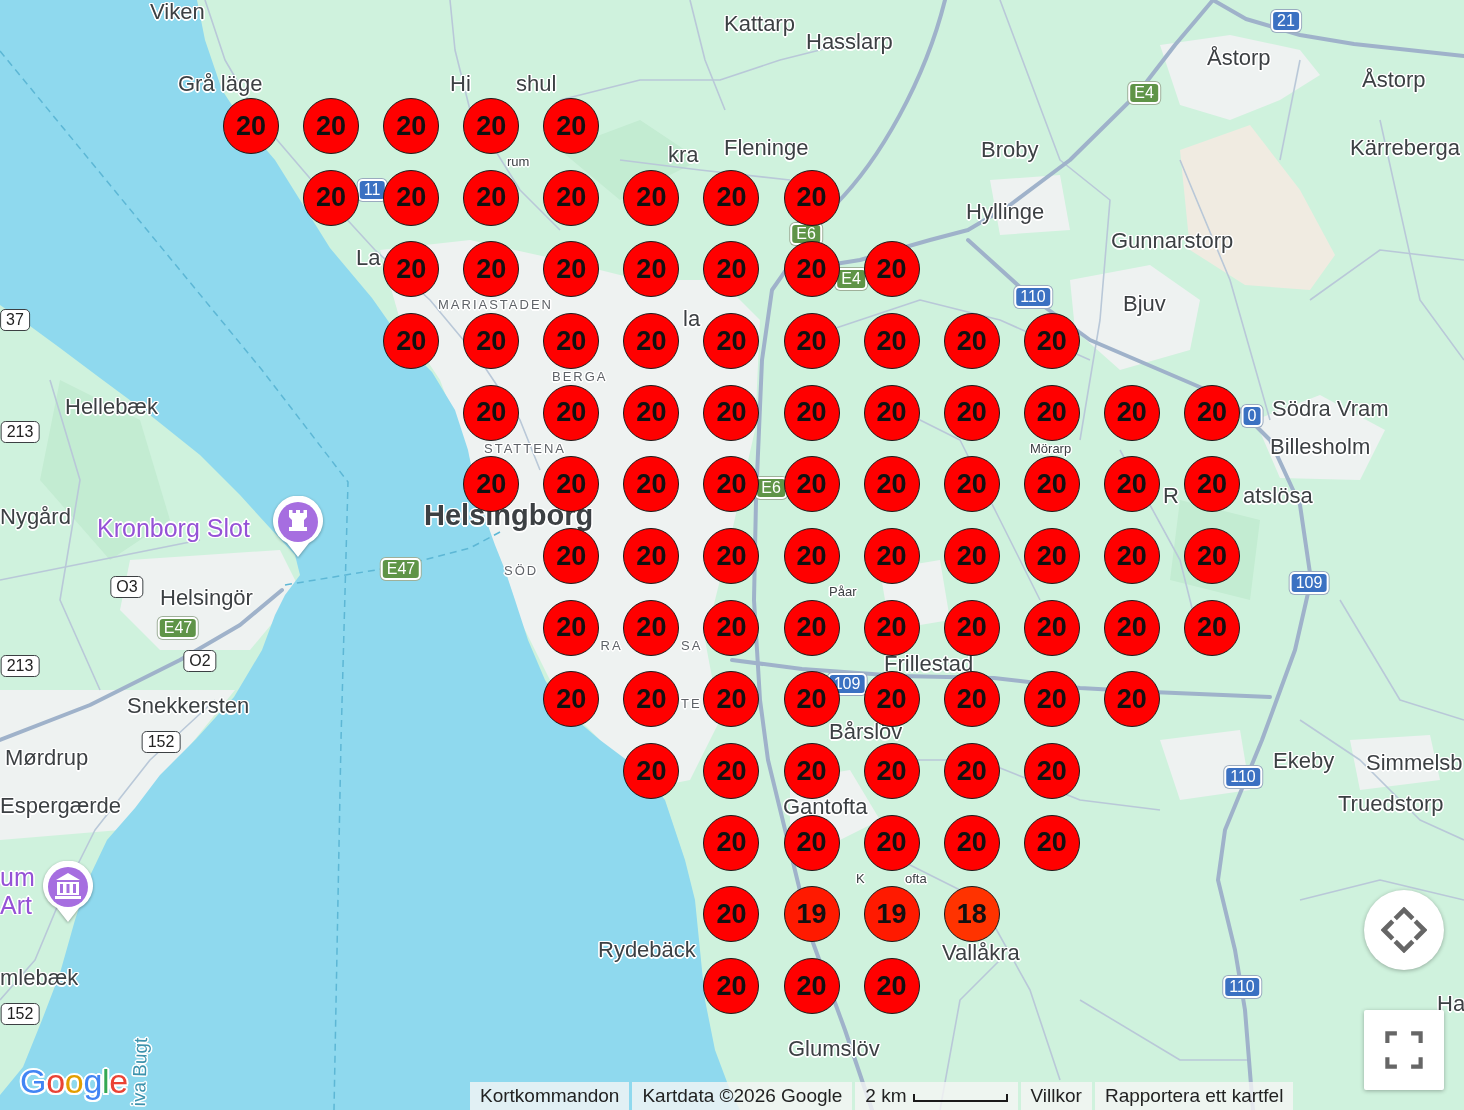 This screenshot has height=1110, width=1464. What do you see at coordinates (495, 305) in the screenshot?
I see `district-label: MARIASTADEN` at bounding box center [495, 305].